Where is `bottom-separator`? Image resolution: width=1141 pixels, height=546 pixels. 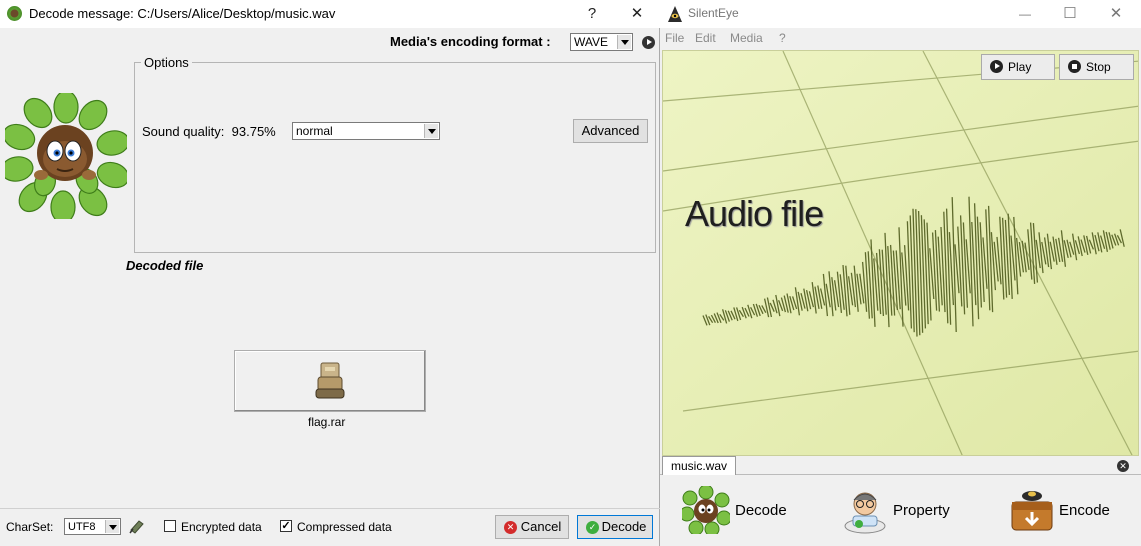 bottom-separator is located at coordinates (330, 508).